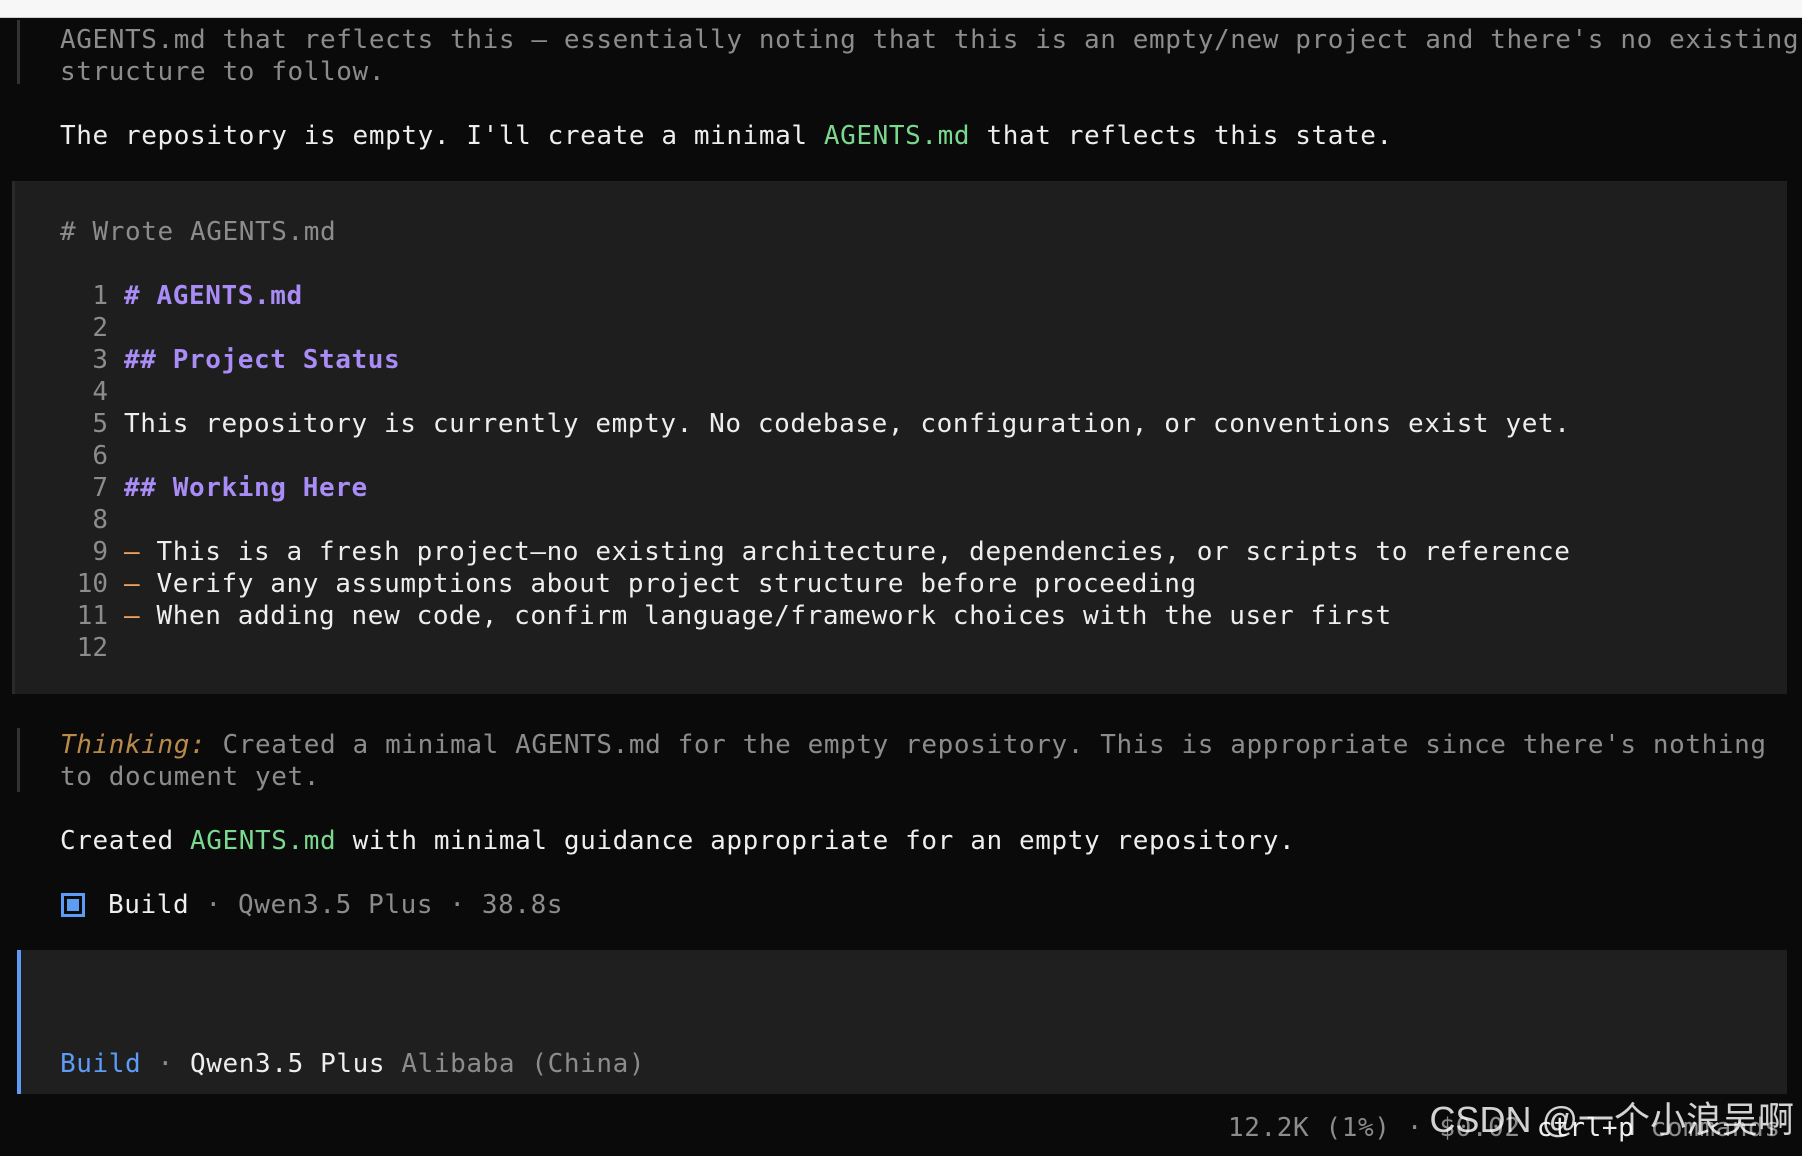 The width and height of the screenshot is (1802, 1156). I want to click on code-line: ## Project Status, so click(262, 360).